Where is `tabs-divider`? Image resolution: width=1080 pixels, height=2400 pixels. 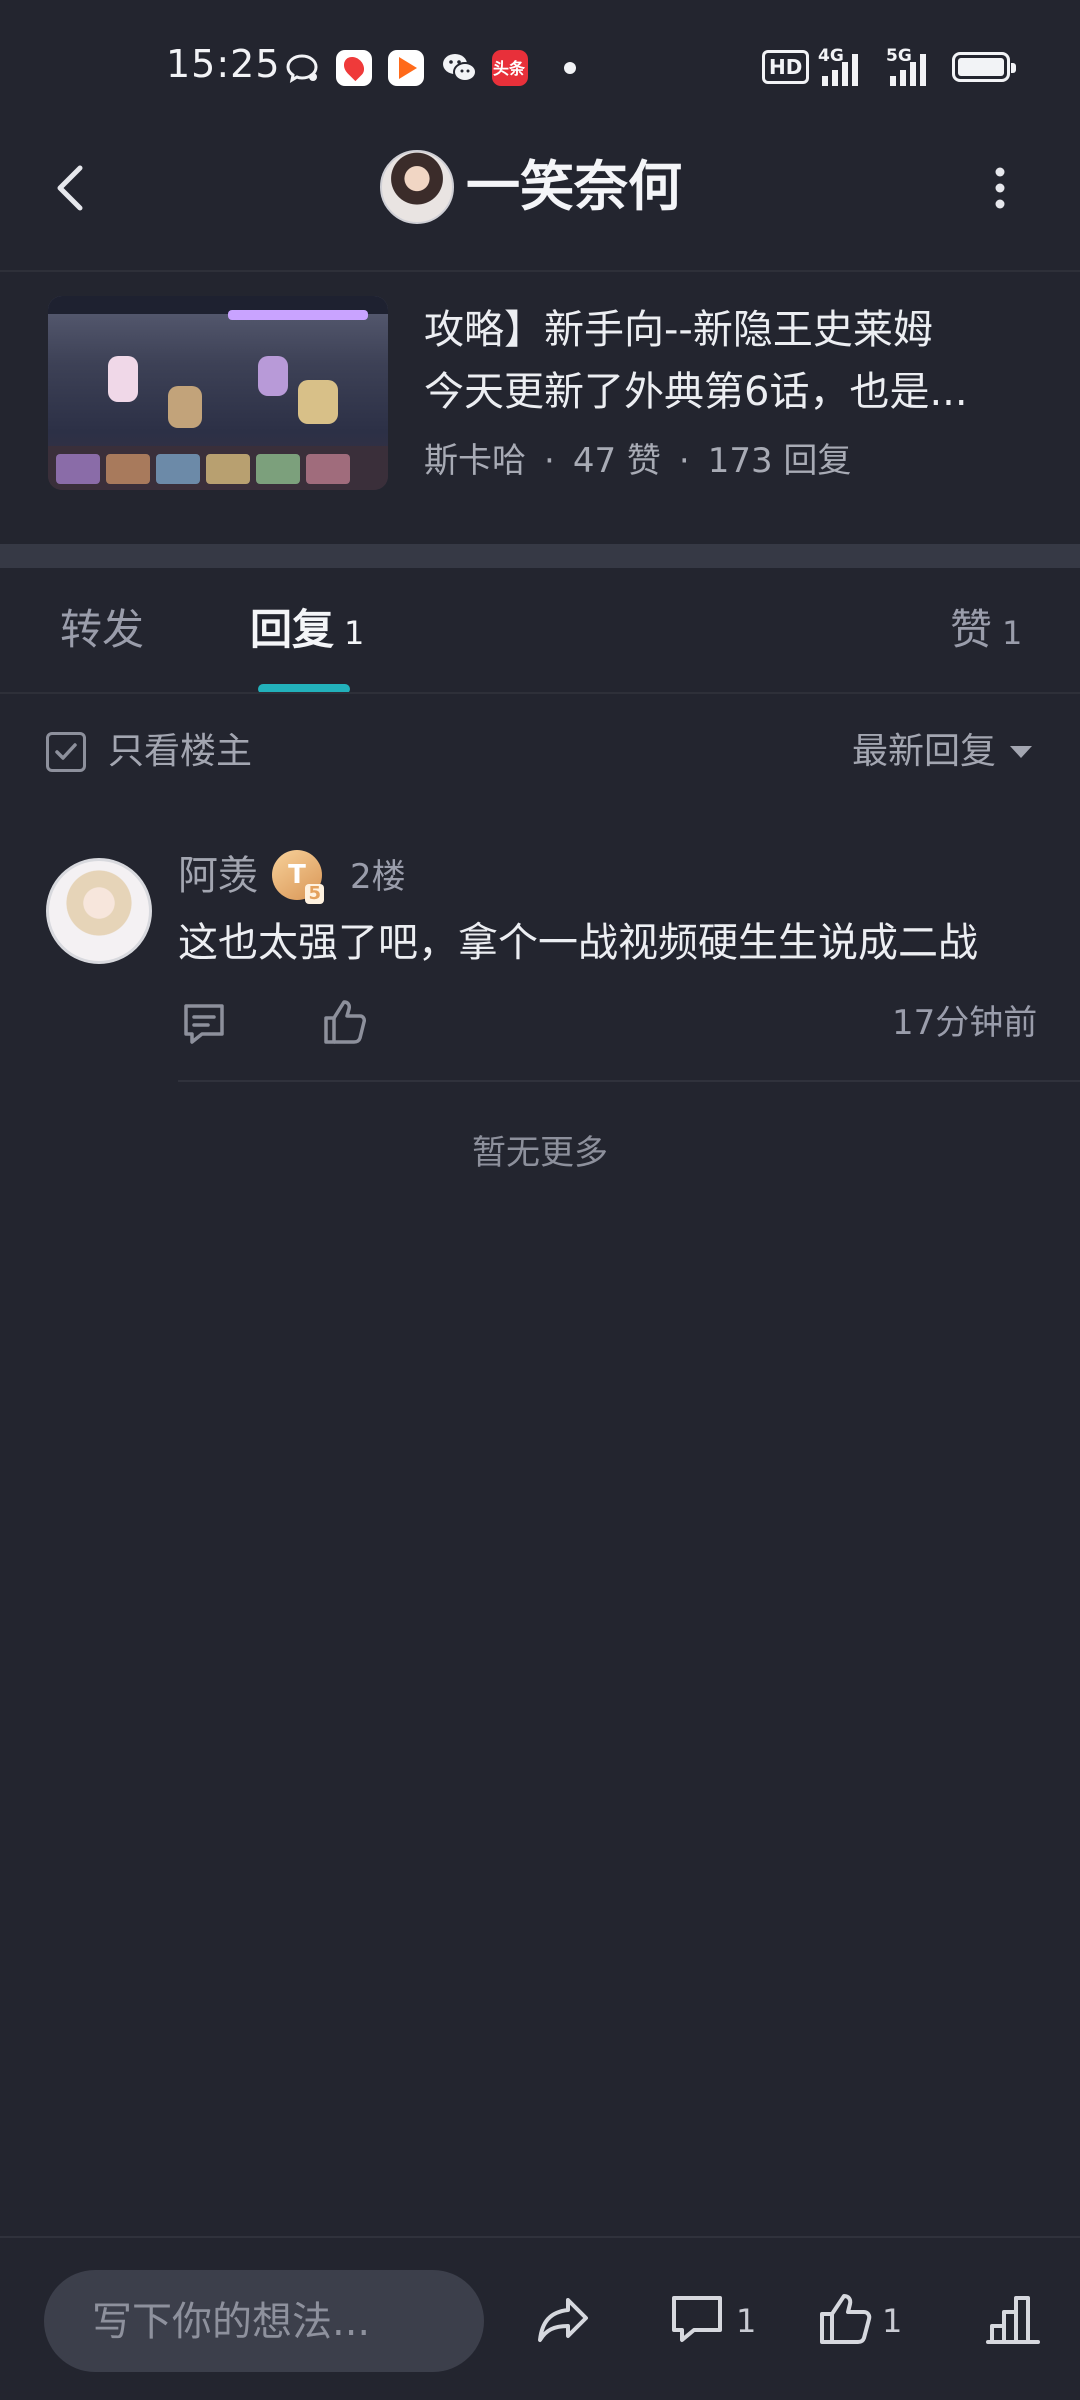
tabs-divider is located at coordinates (540, 693).